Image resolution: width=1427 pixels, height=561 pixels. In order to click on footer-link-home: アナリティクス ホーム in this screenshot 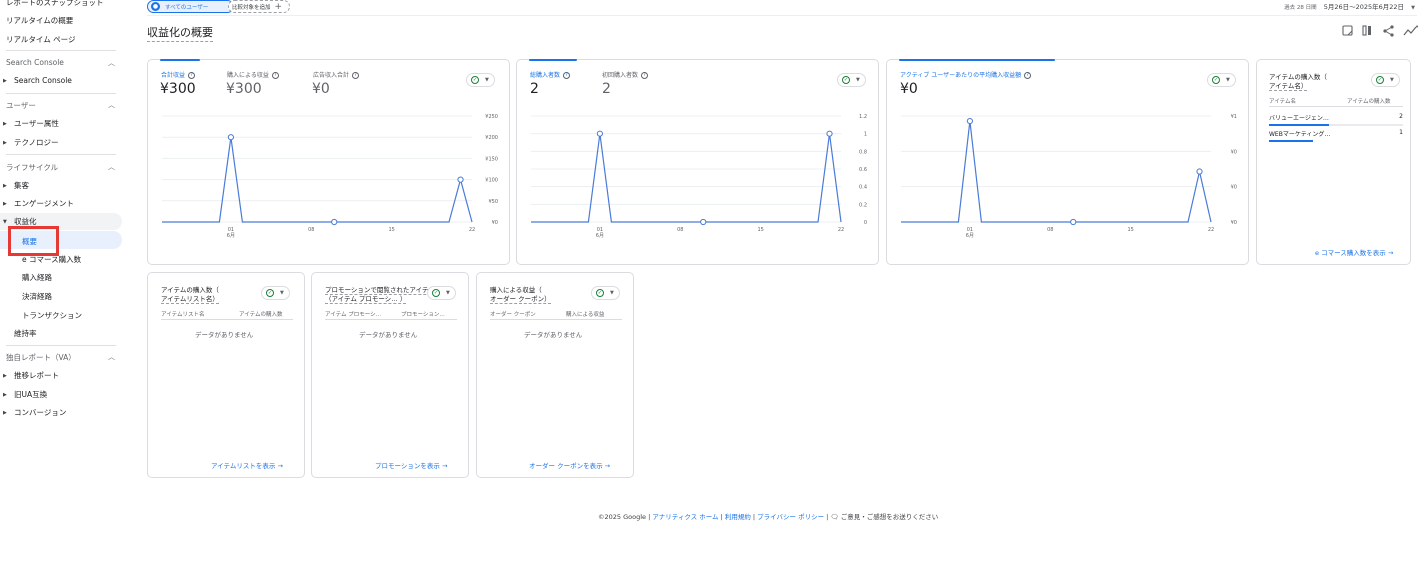, I will do `click(685, 517)`.